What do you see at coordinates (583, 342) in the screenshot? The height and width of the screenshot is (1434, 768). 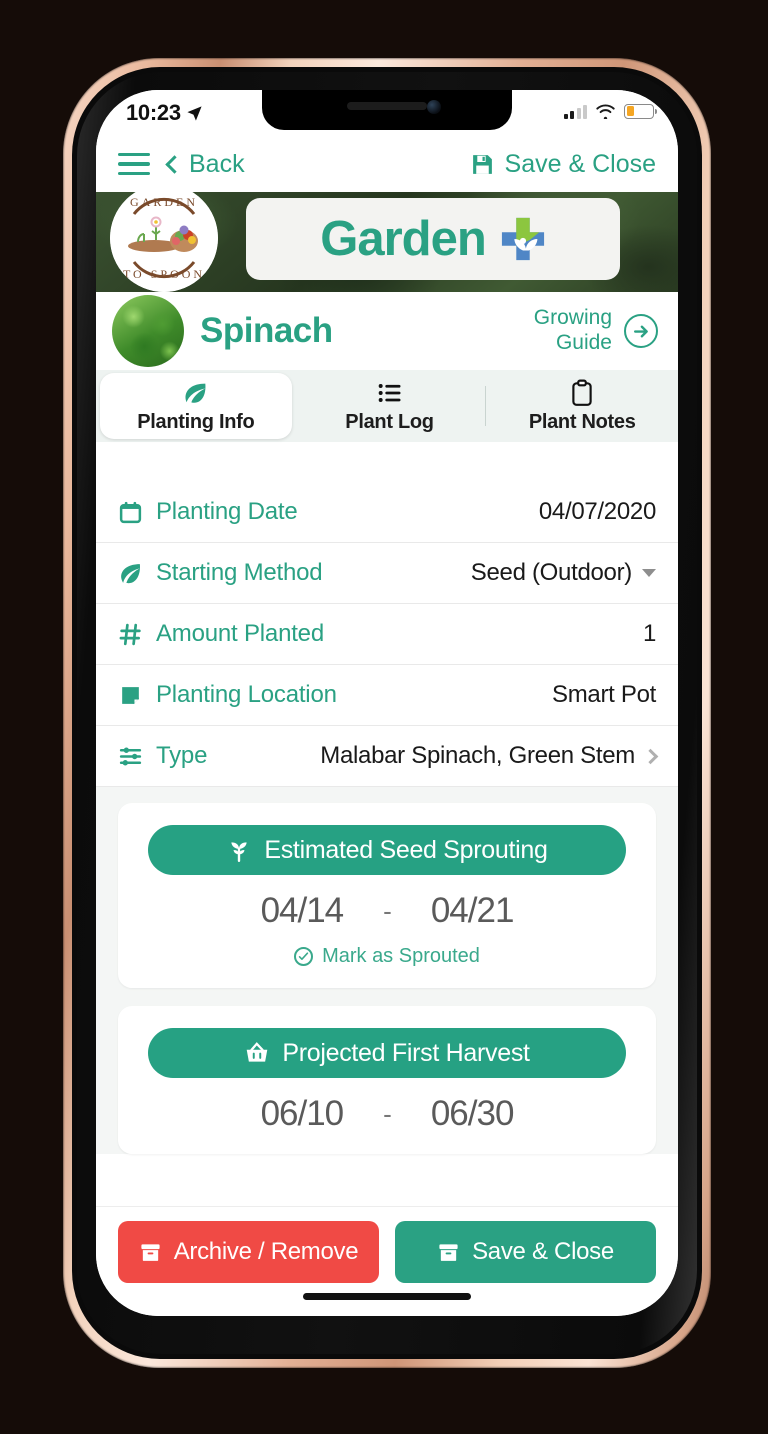 I see `growing-guide-line2: Guide` at bounding box center [583, 342].